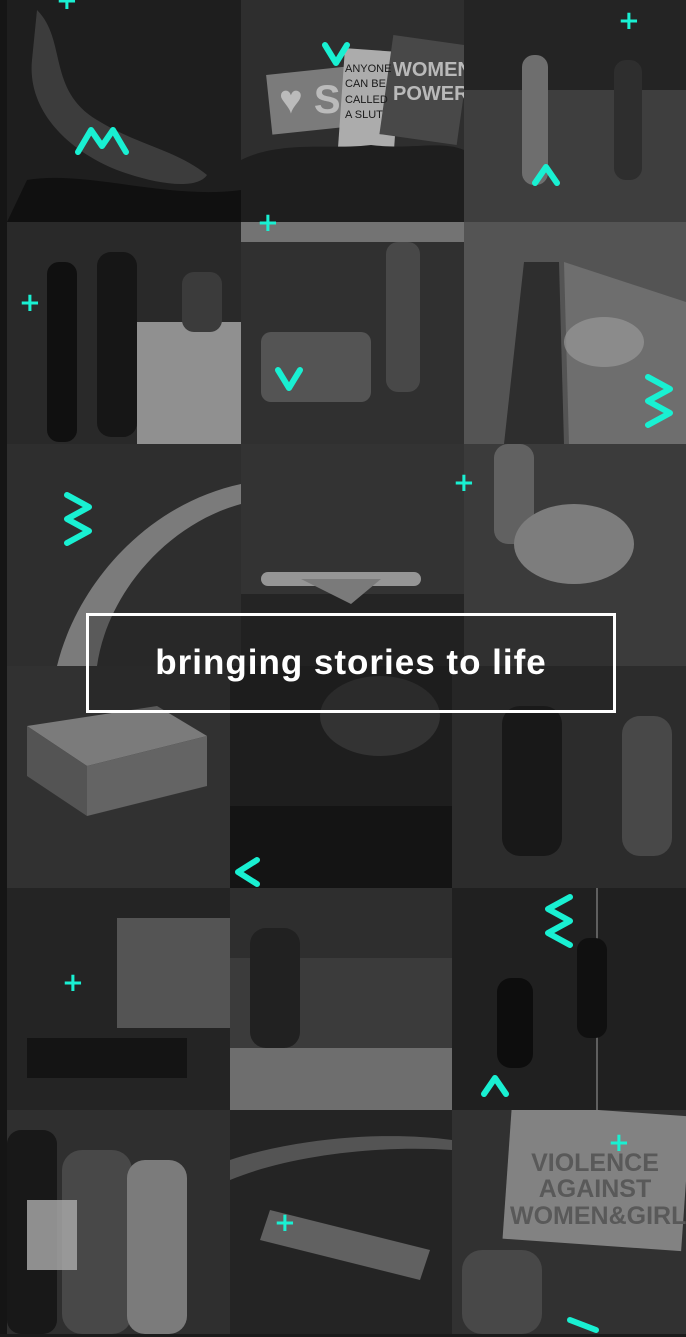 This screenshot has width=686, height=1337. I want to click on heart-sign-text: ♥ S, so click(310, 100).